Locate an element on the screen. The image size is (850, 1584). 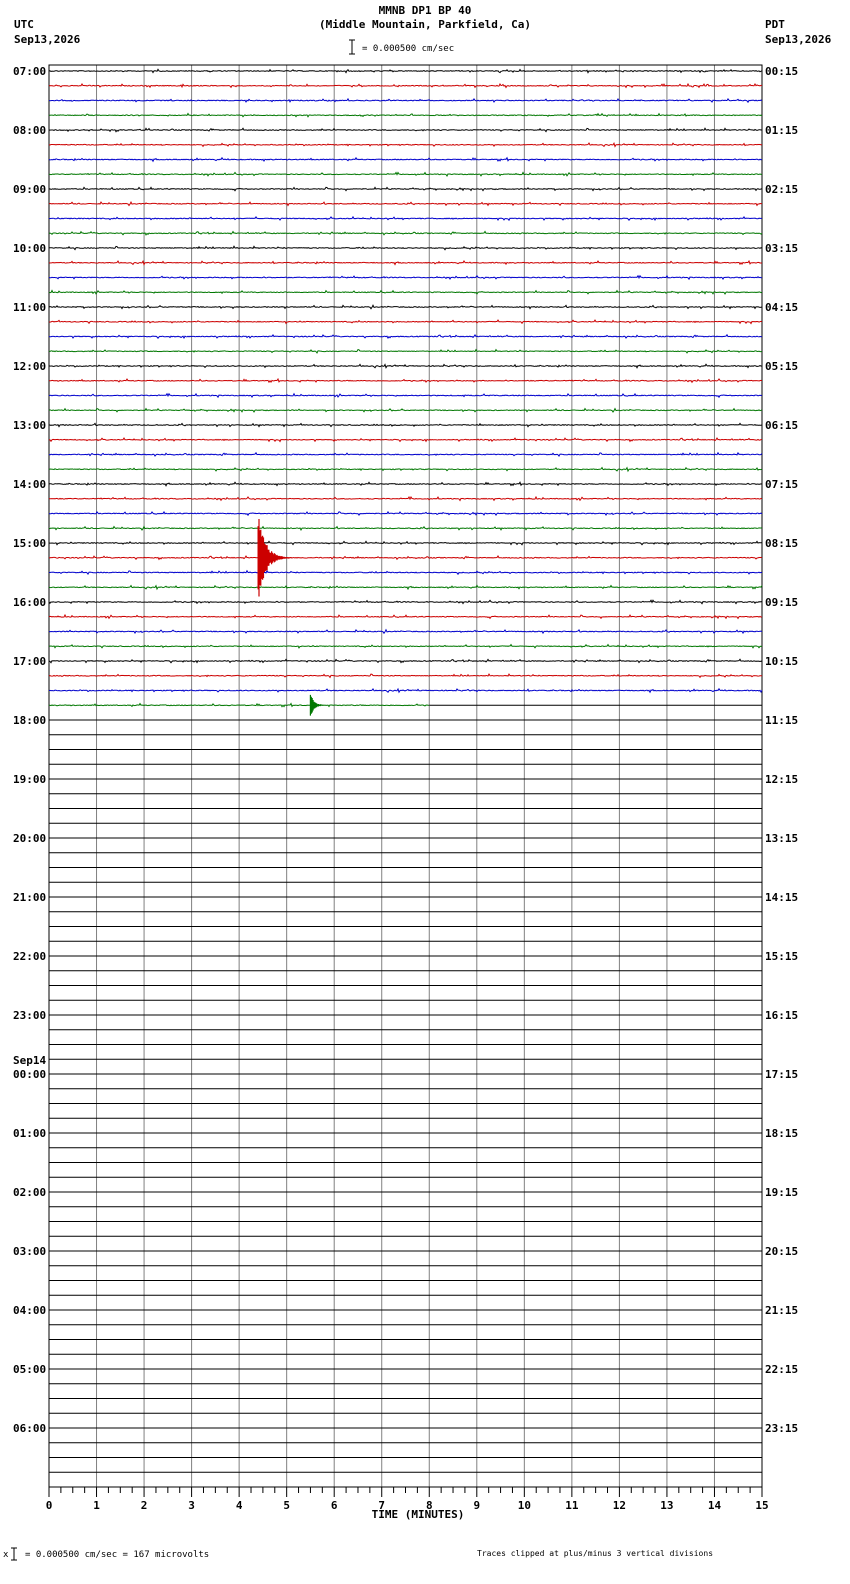
utc-hour-label: 23:00 is located at coordinates (29, 1015).